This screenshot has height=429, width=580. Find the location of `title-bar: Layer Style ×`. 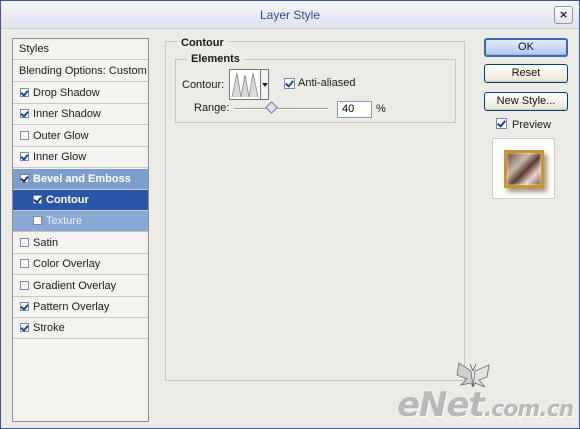

title-bar: Layer Style × is located at coordinates (290, 15).